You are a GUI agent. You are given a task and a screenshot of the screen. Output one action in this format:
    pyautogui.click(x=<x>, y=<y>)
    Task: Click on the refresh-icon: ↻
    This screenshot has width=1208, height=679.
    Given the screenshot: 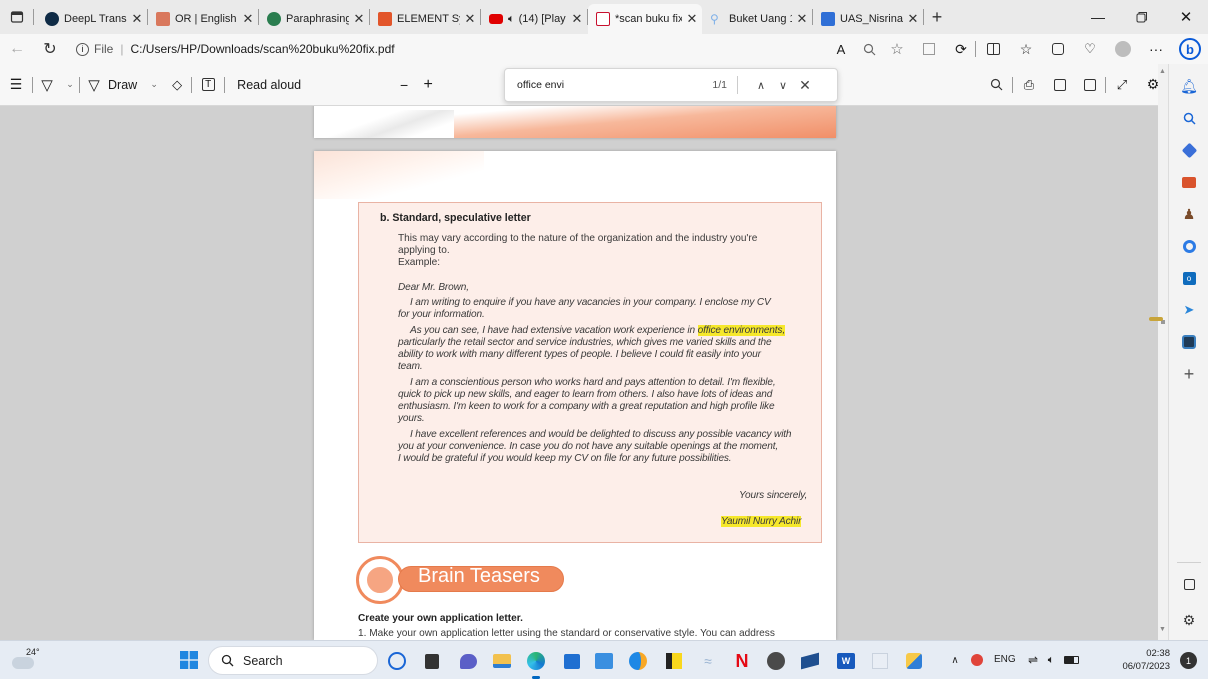 What is the action you would take?
    pyautogui.click(x=50, y=49)
    